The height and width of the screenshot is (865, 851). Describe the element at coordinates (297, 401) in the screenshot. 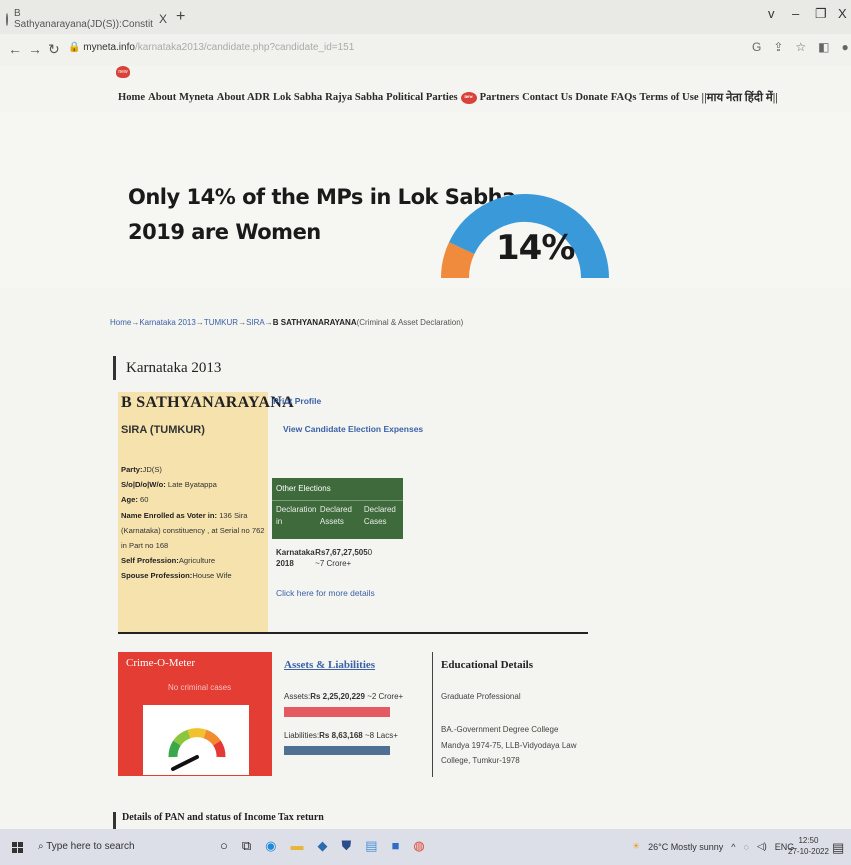

I see `print-profile-link: Print Profile` at that location.